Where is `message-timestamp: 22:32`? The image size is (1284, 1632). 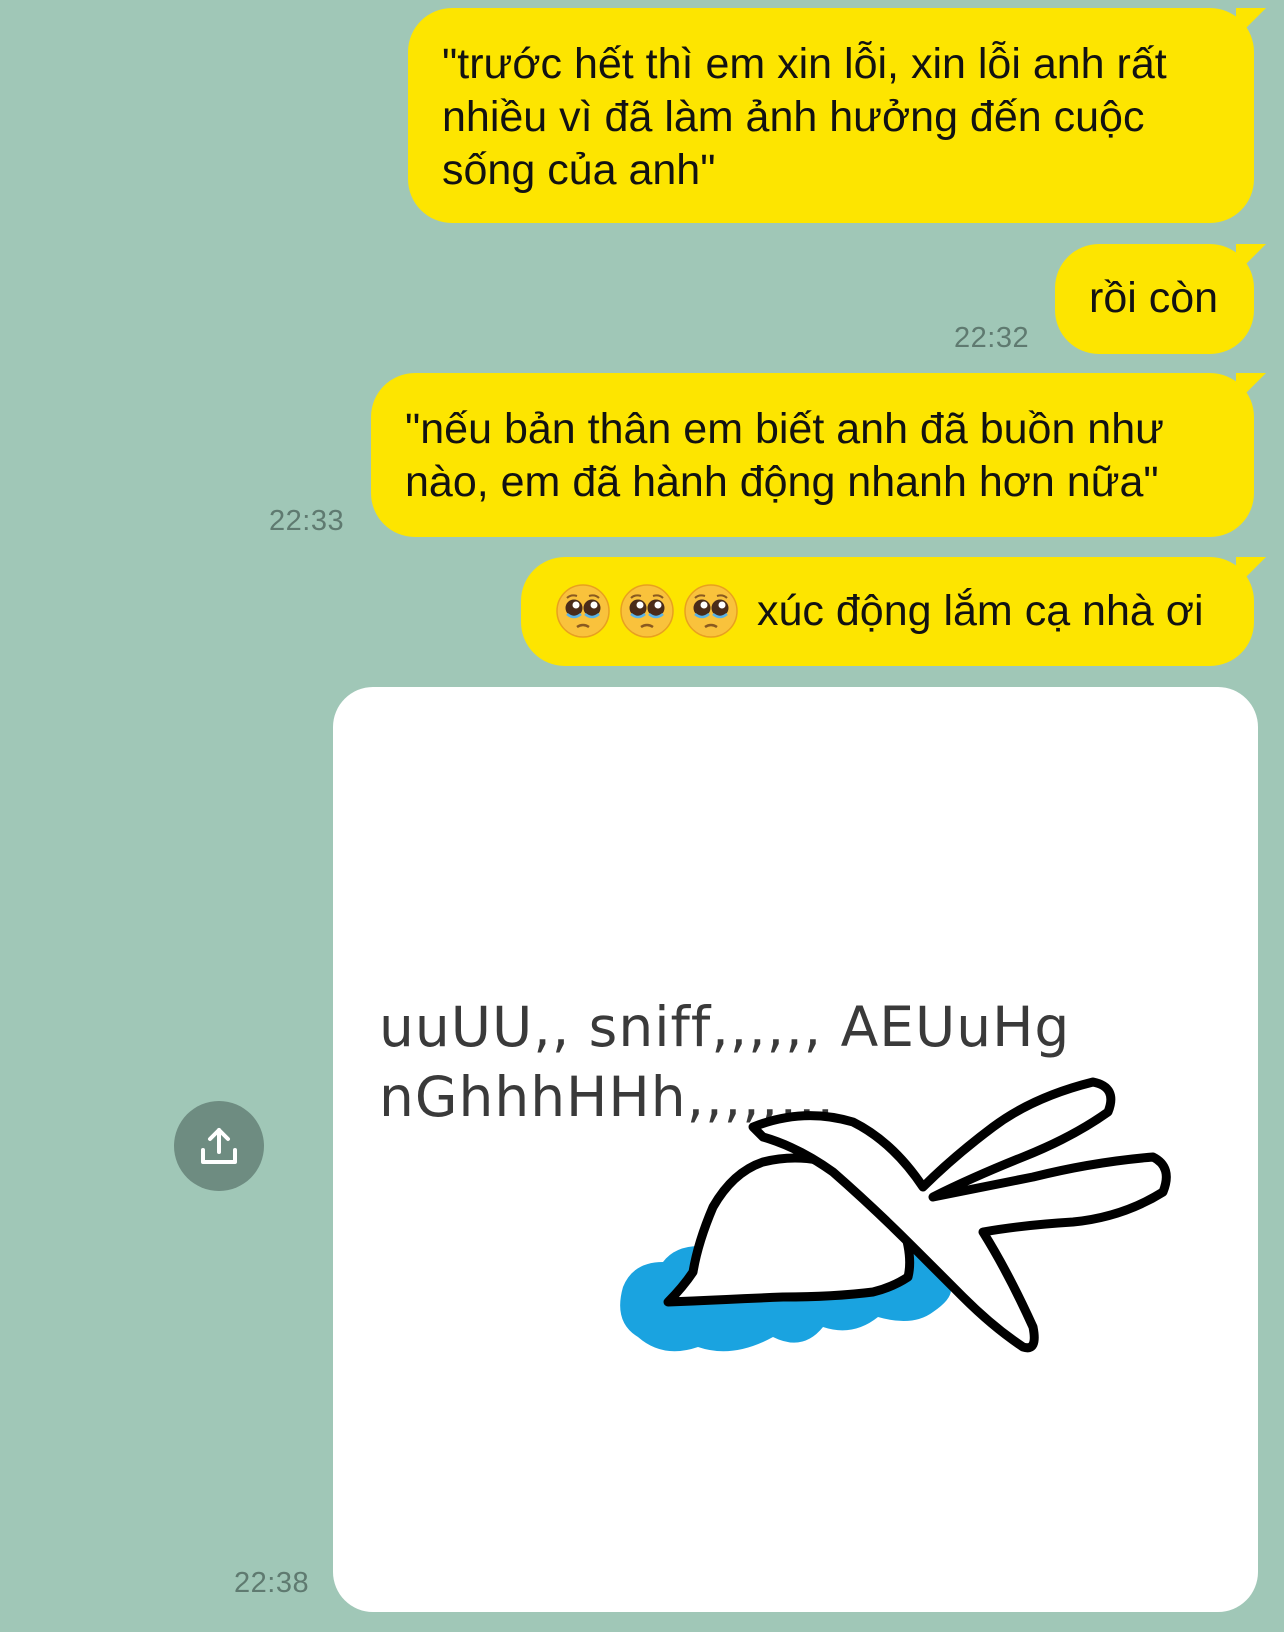
message-timestamp: 22:32 is located at coordinates (992, 338).